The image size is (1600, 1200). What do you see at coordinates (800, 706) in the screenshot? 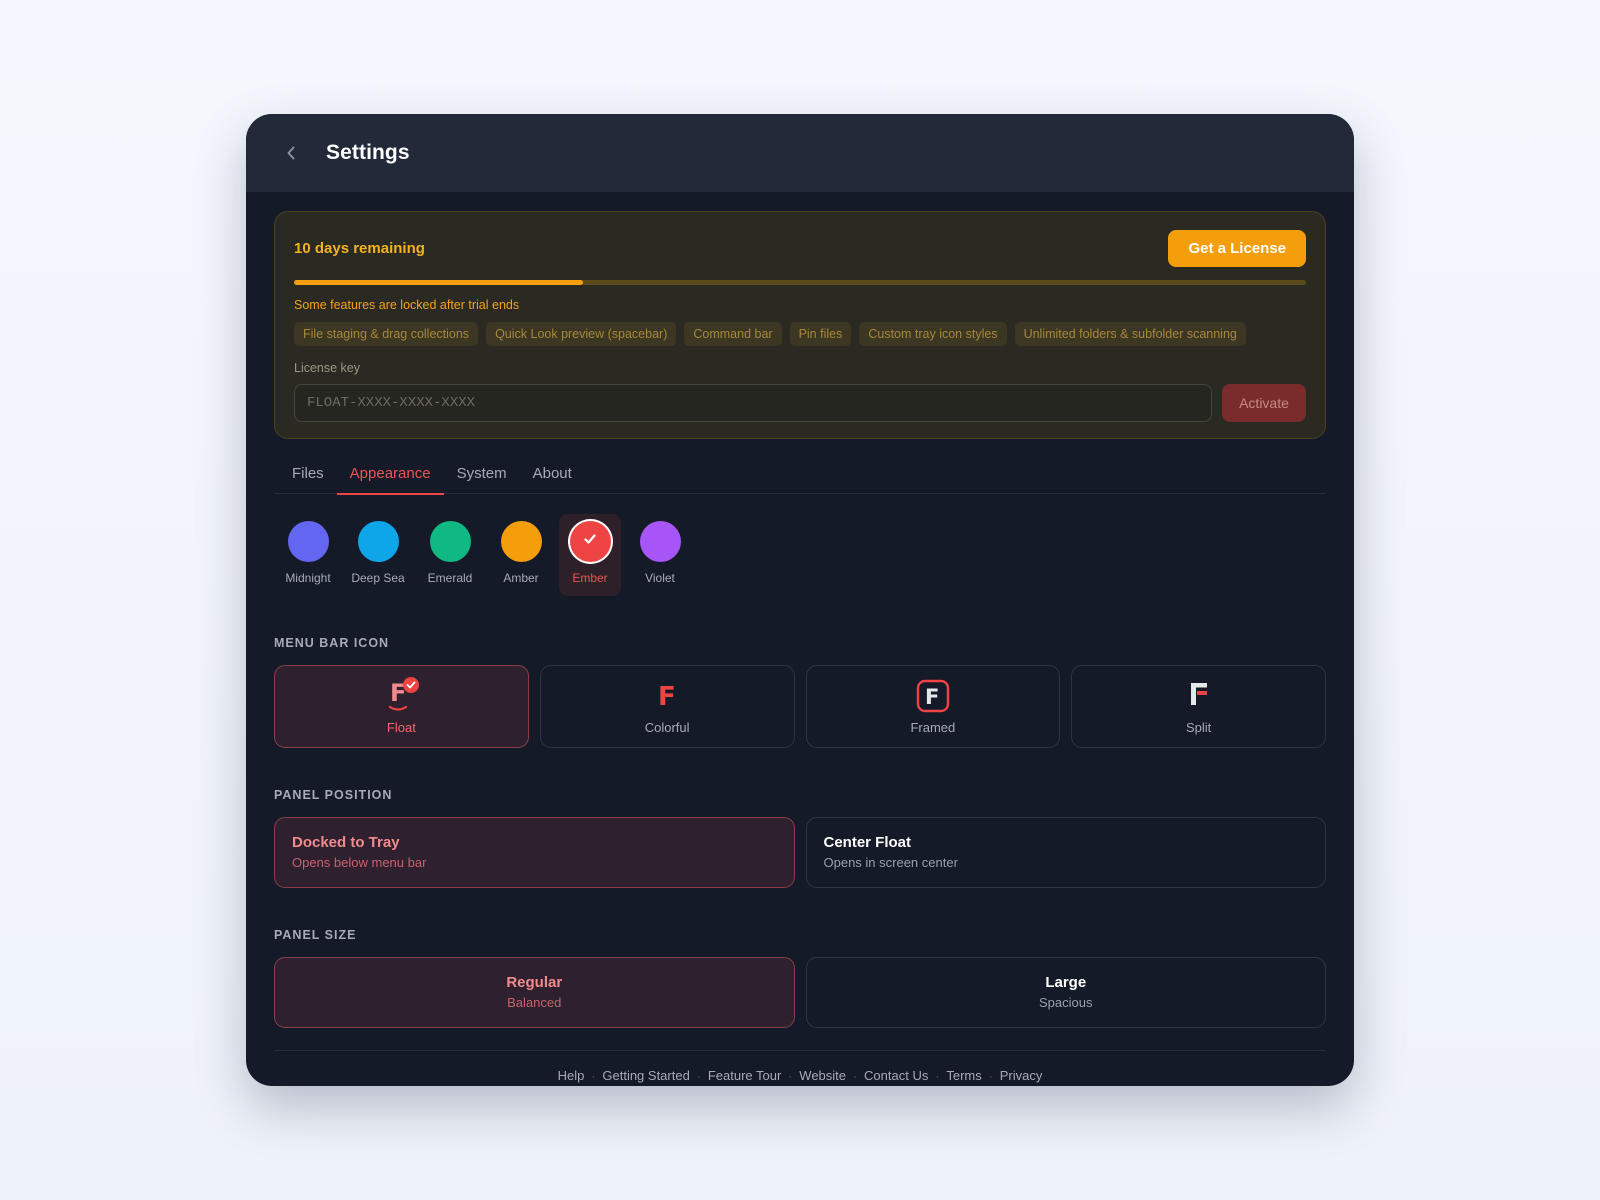
I see `menu-bar-icon-options: F Float F Colorful F Framed Split` at bounding box center [800, 706].